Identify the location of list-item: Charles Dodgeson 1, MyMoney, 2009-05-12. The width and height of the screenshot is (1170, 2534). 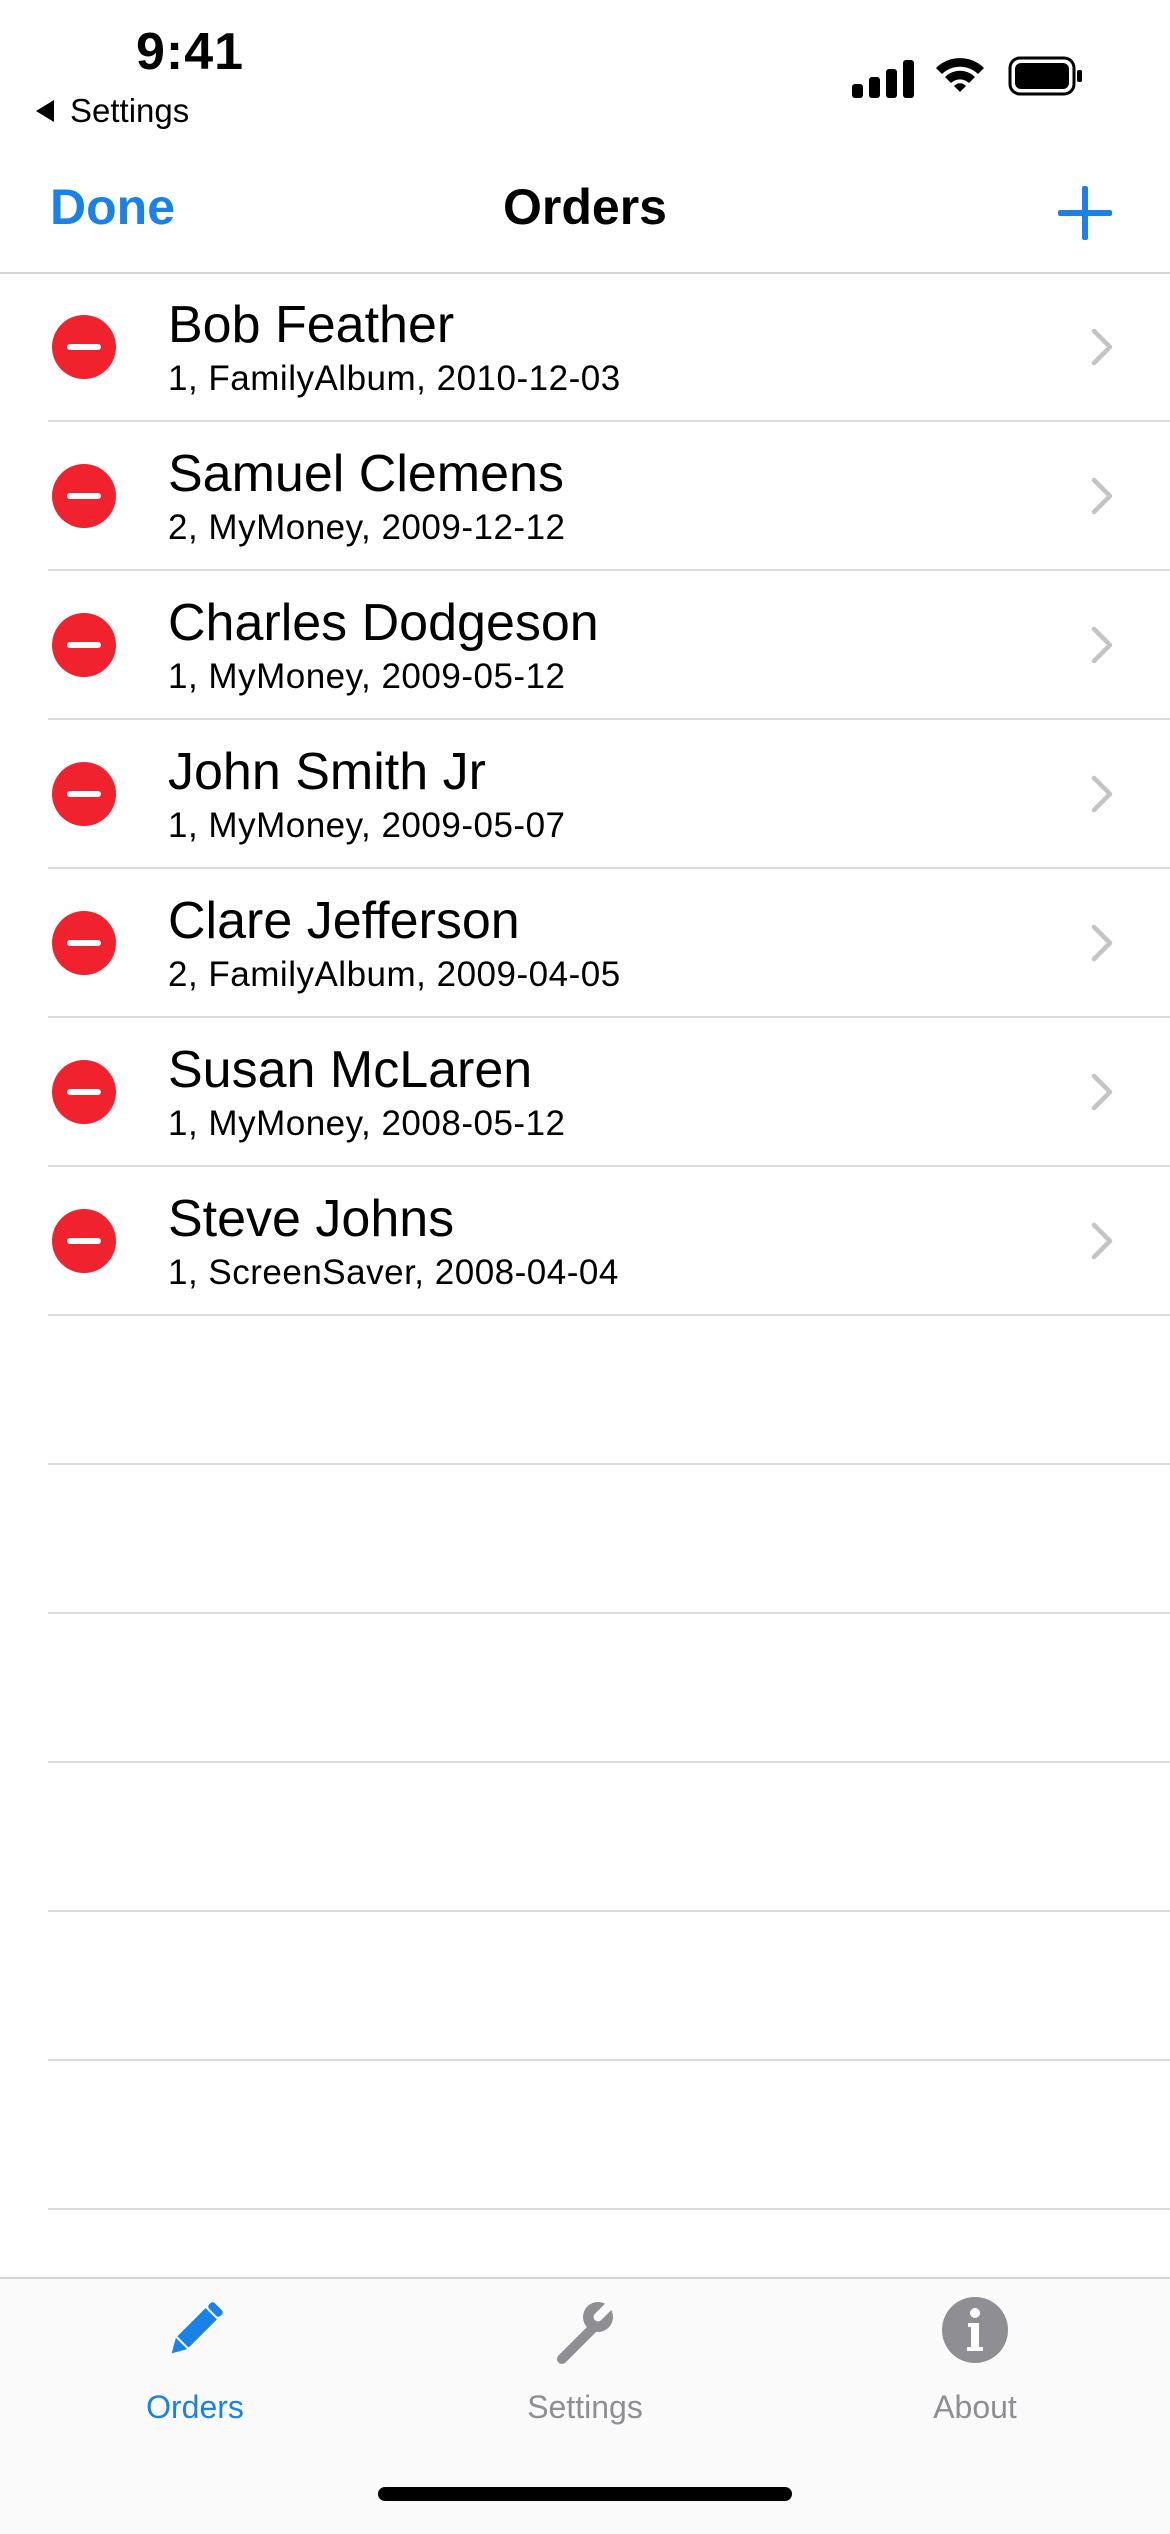
(585, 645).